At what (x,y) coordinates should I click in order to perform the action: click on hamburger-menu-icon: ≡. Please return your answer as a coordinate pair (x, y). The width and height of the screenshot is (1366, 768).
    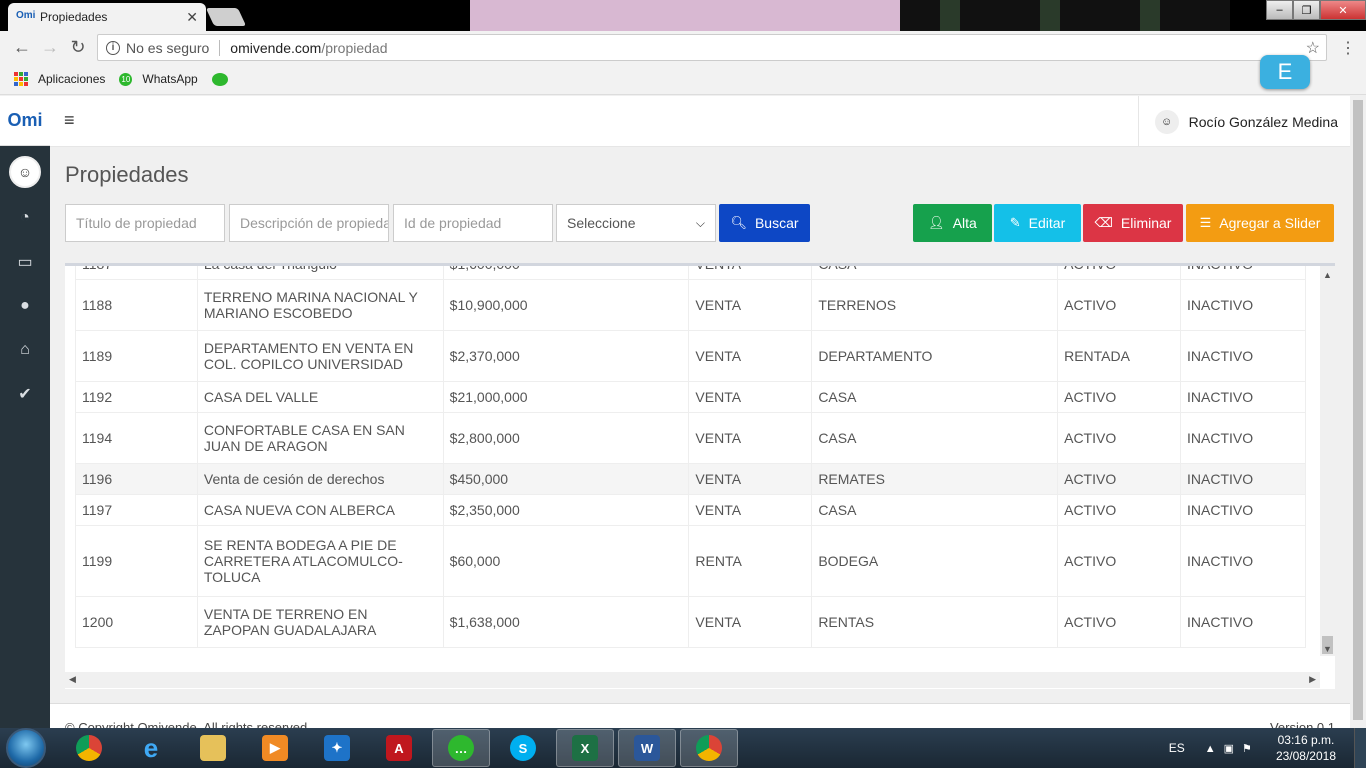
    Looking at the image, I should click on (69, 120).